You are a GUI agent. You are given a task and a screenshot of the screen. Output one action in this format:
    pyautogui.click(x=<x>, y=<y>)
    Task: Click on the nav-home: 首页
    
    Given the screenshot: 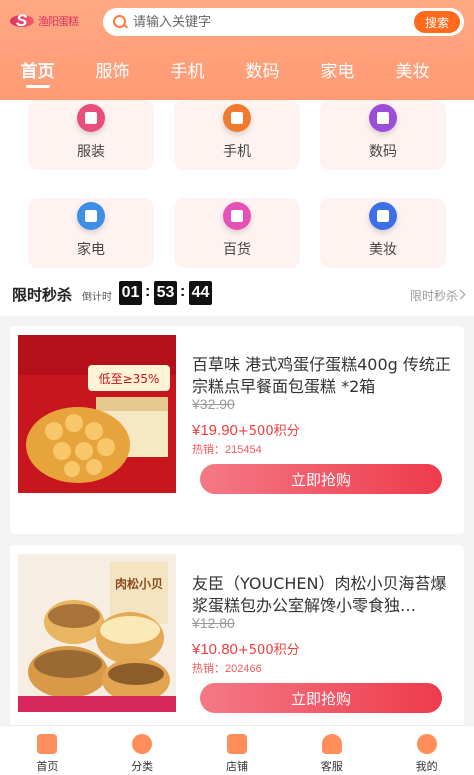 What is the action you would take?
    pyautogui.click(x=47, y=750)
    